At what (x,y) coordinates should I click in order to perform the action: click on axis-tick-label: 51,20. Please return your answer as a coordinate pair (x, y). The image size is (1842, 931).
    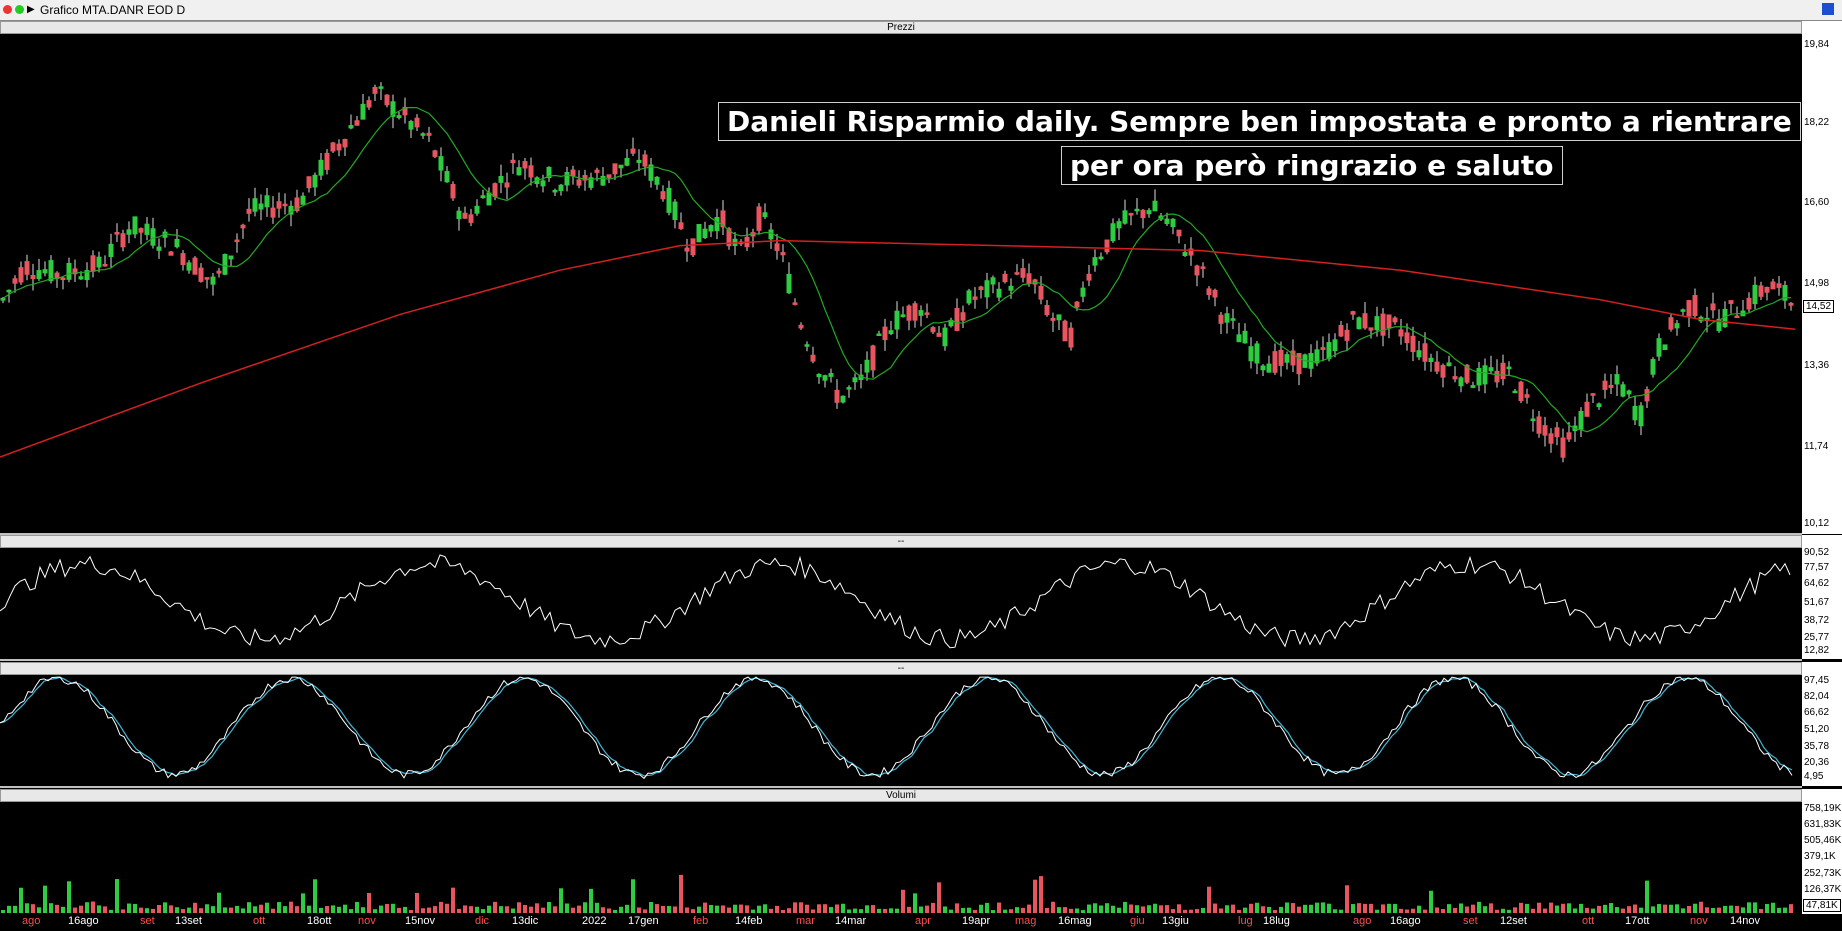
    Looking at the image, I should click on (1817, 729).